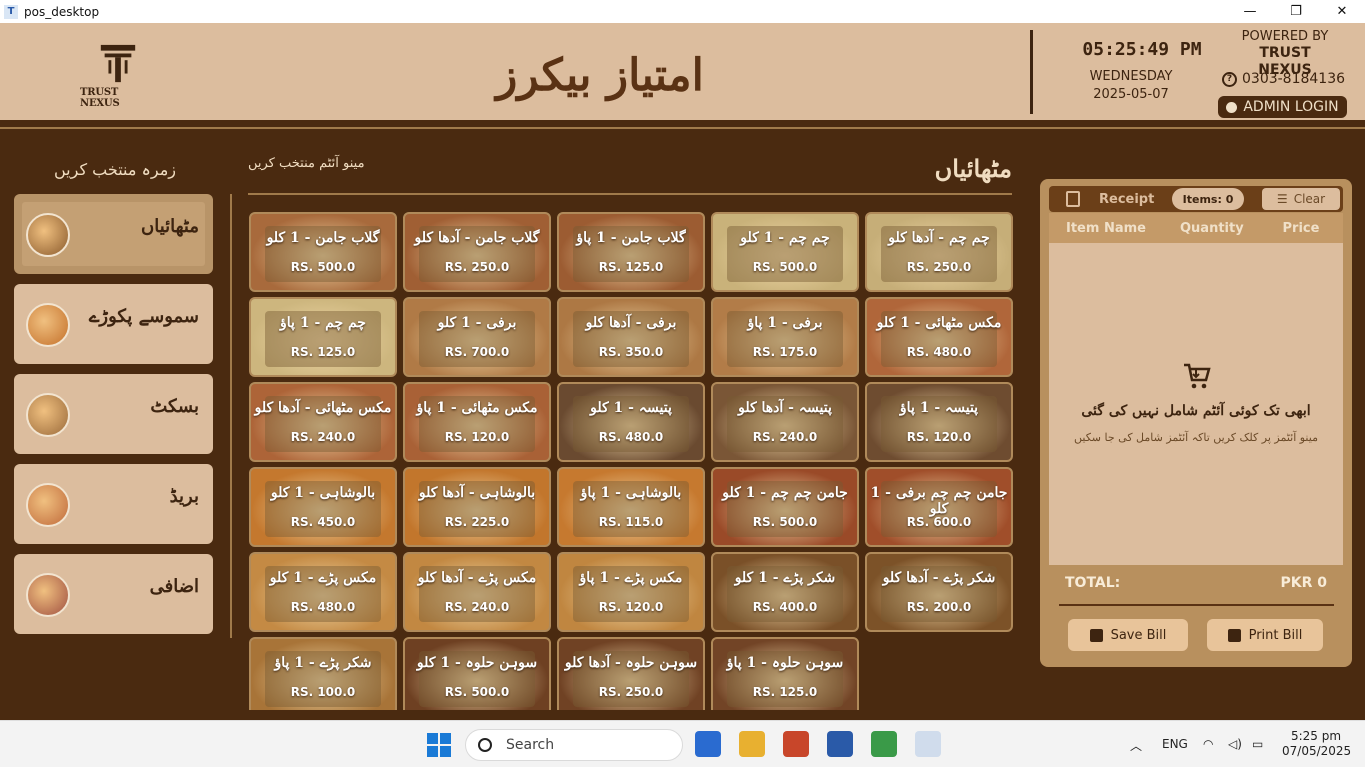 The height and width of the screenshot is (767, 1365). Describe the element at coordinates (113, 234) in the screenshot. I see `category-item: مٹھائیاں` at that location.